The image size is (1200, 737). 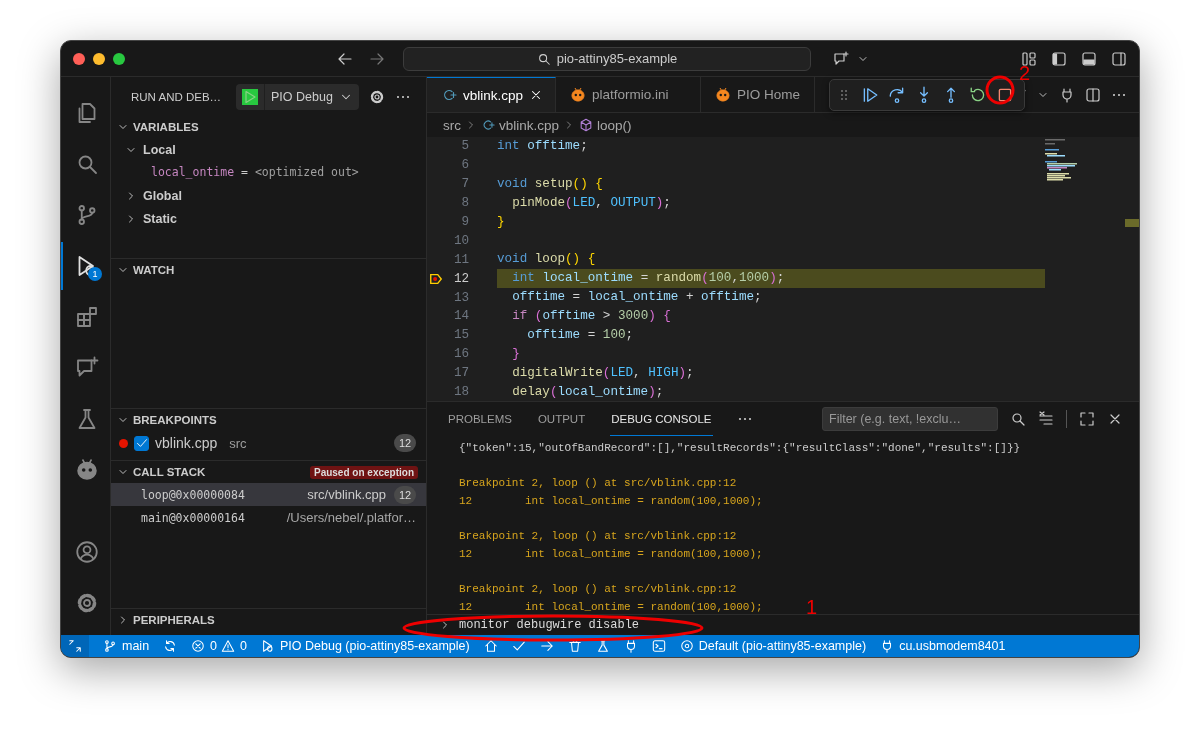 What do you see at coordinates (614, 125) in the screenshot?
I see `breadcrumb-item: loop()` at bounding box center [614, 125].